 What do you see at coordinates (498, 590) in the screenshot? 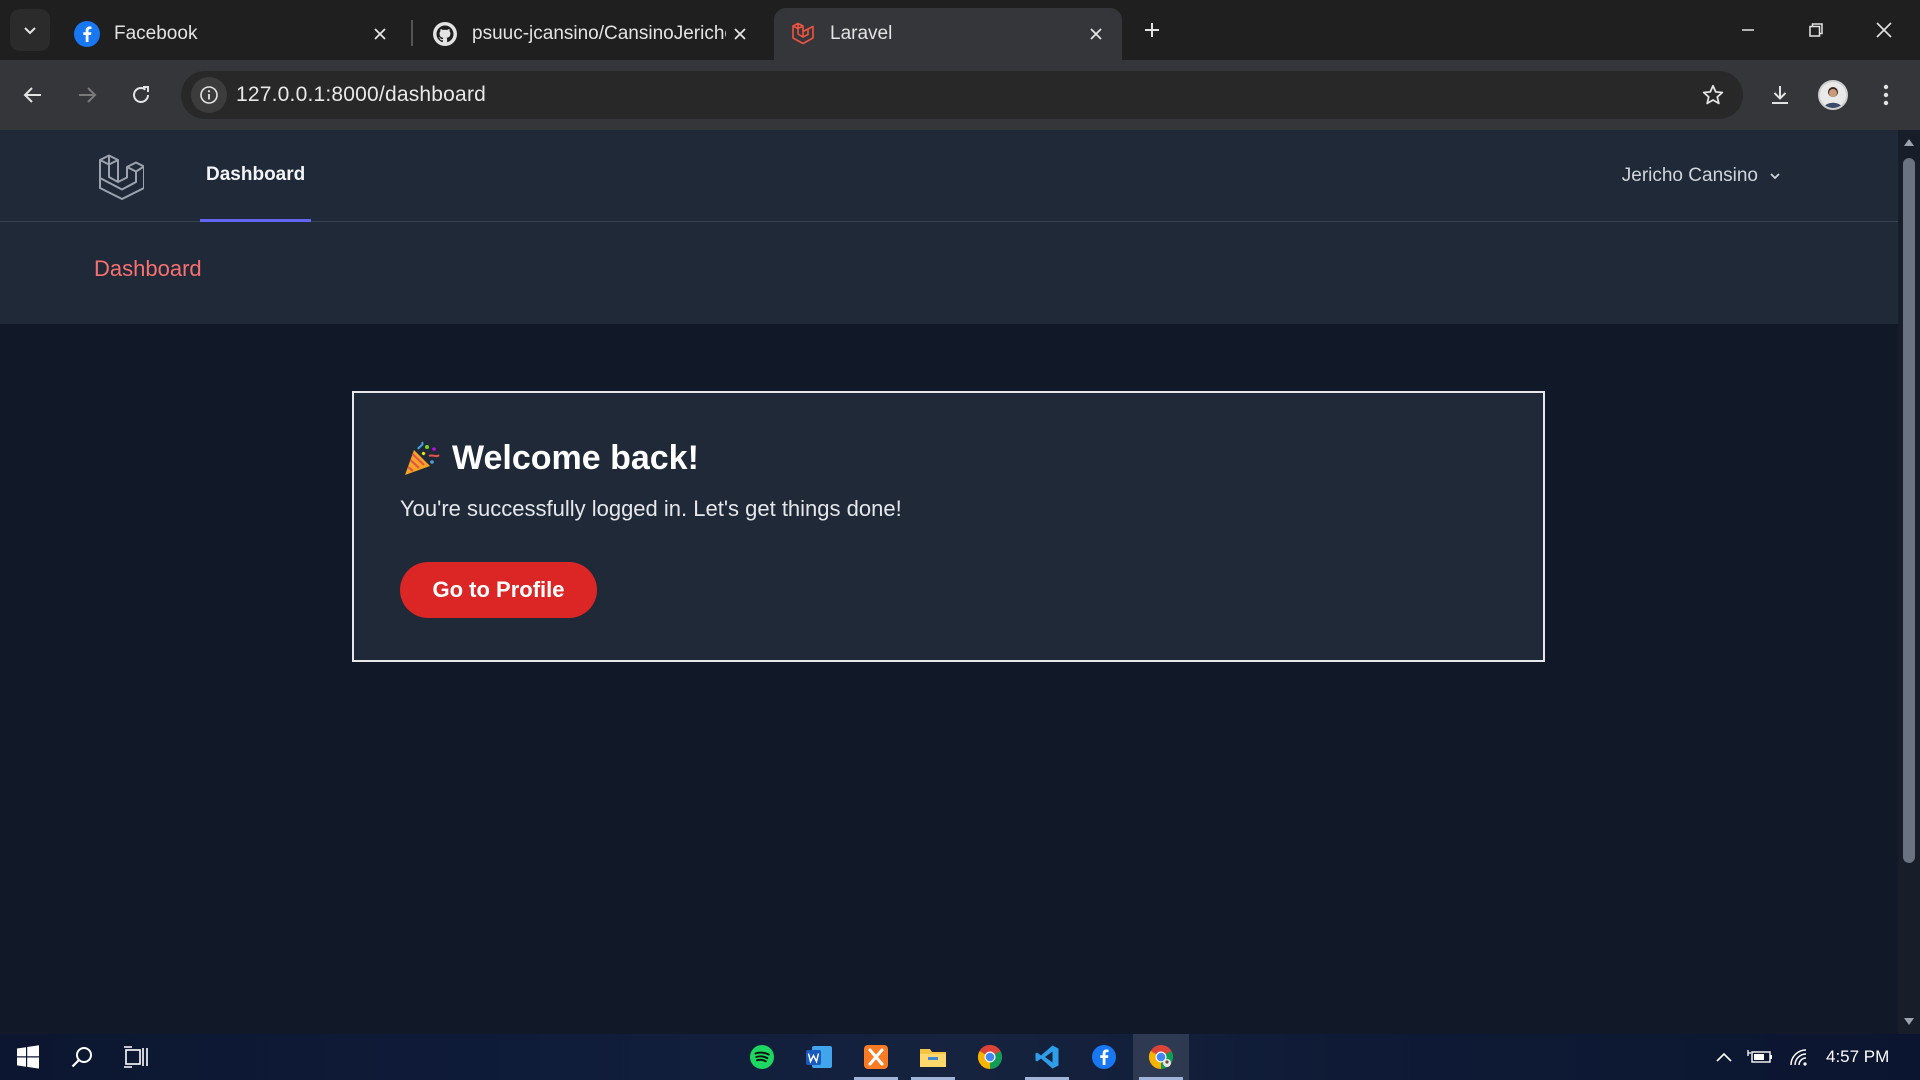
I see `go-to-profile-button: Go to Profile` at bounding box center [498, 590].